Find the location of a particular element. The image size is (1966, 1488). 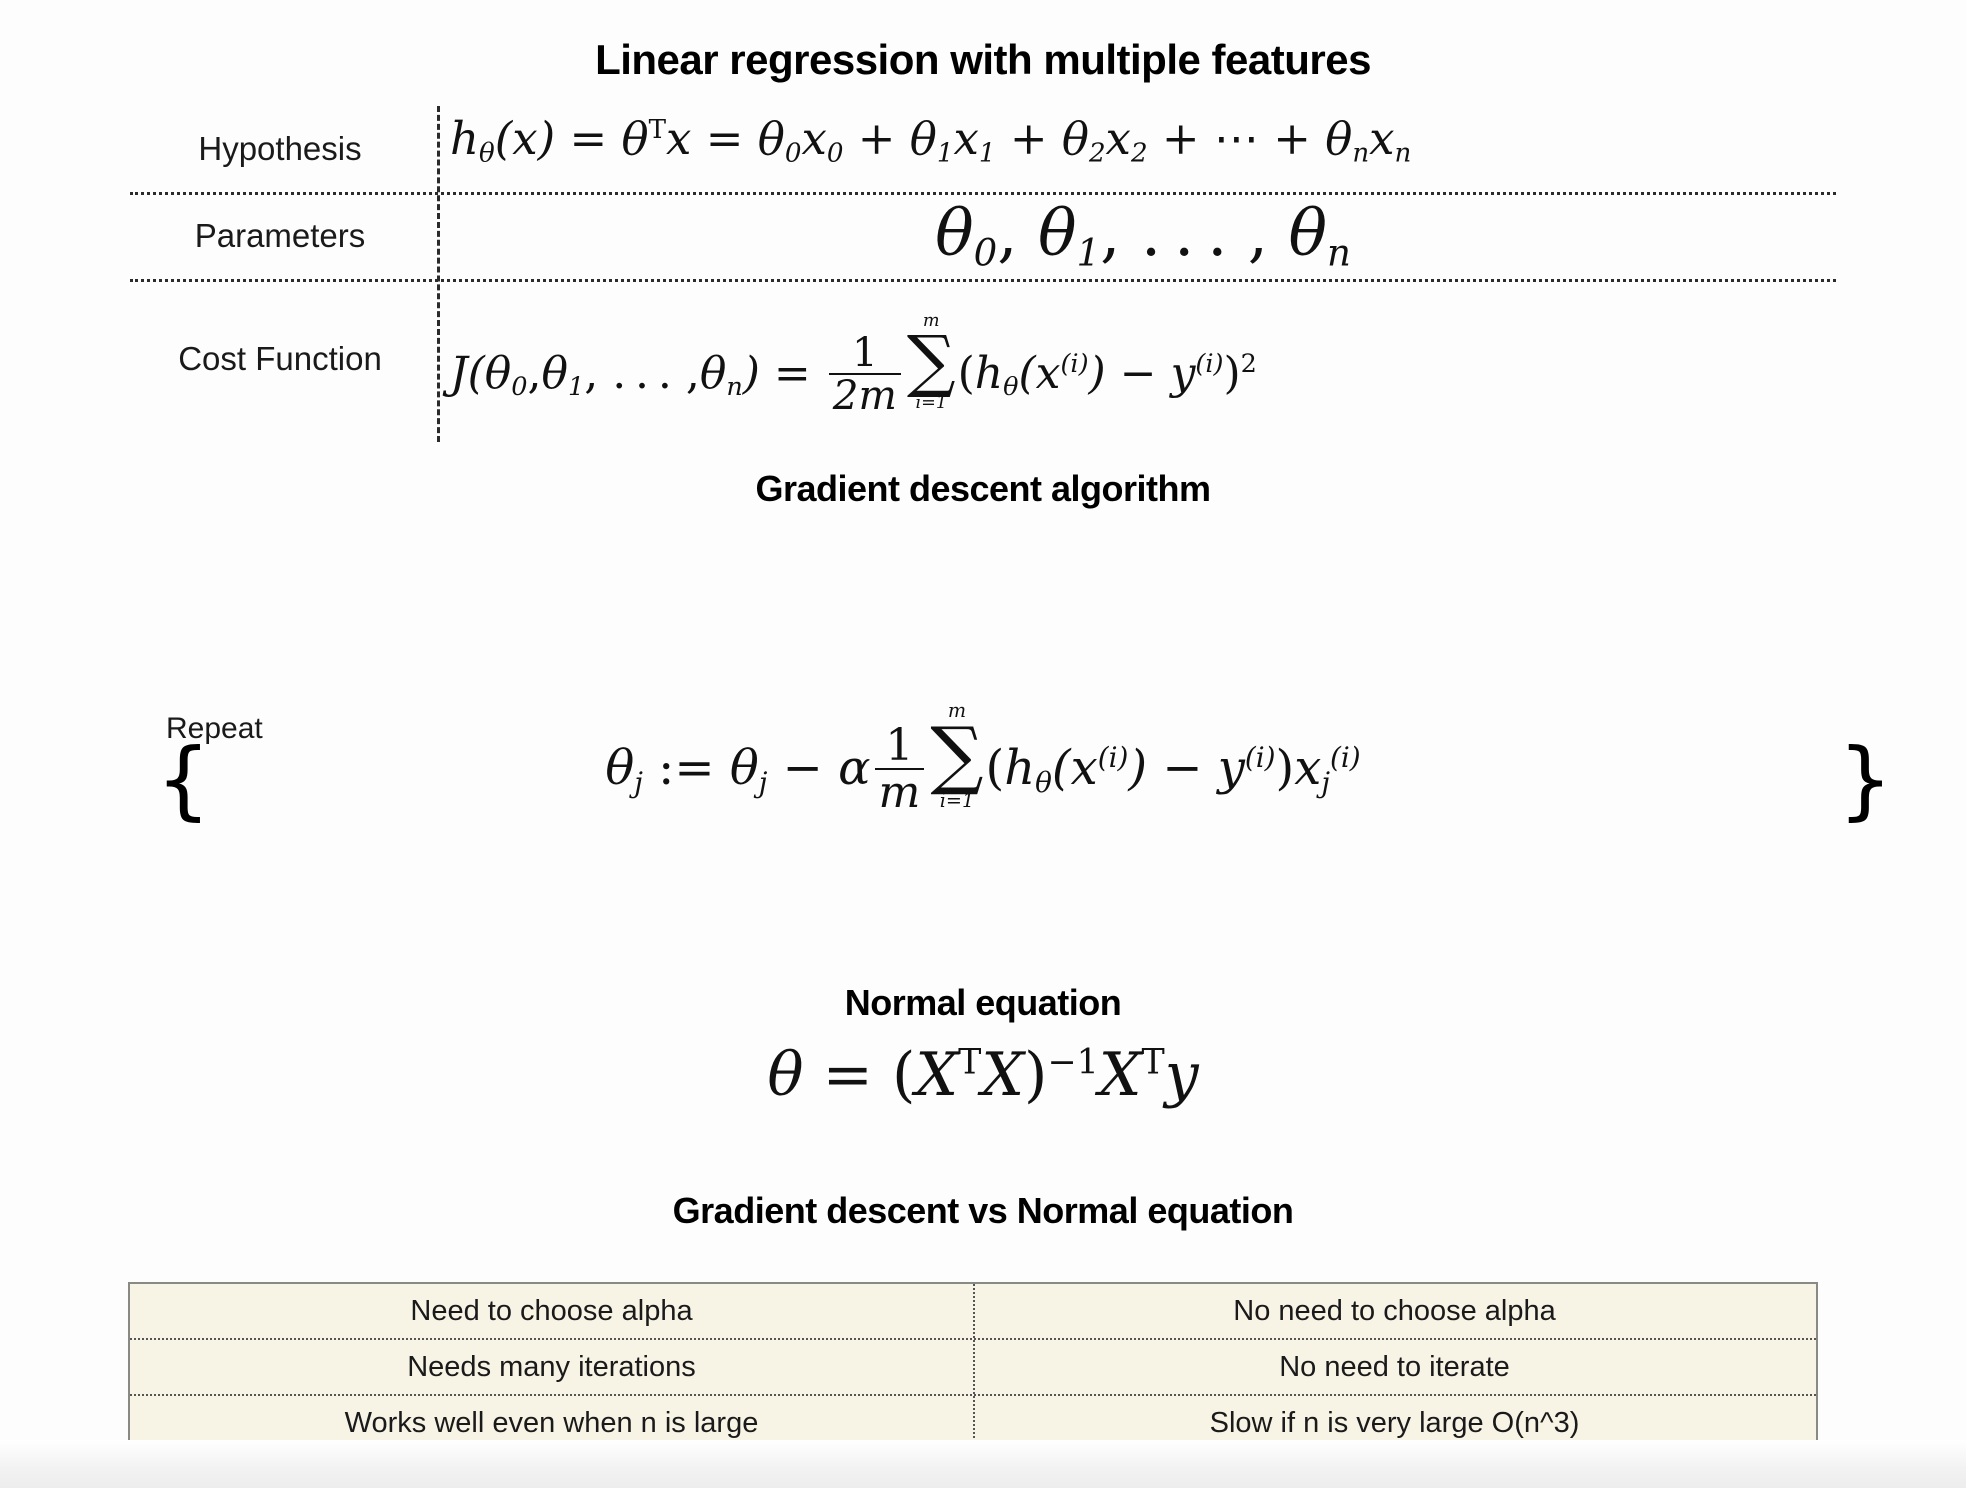

definition-label-parameters: Parameters is located at coordinates (280, 235).